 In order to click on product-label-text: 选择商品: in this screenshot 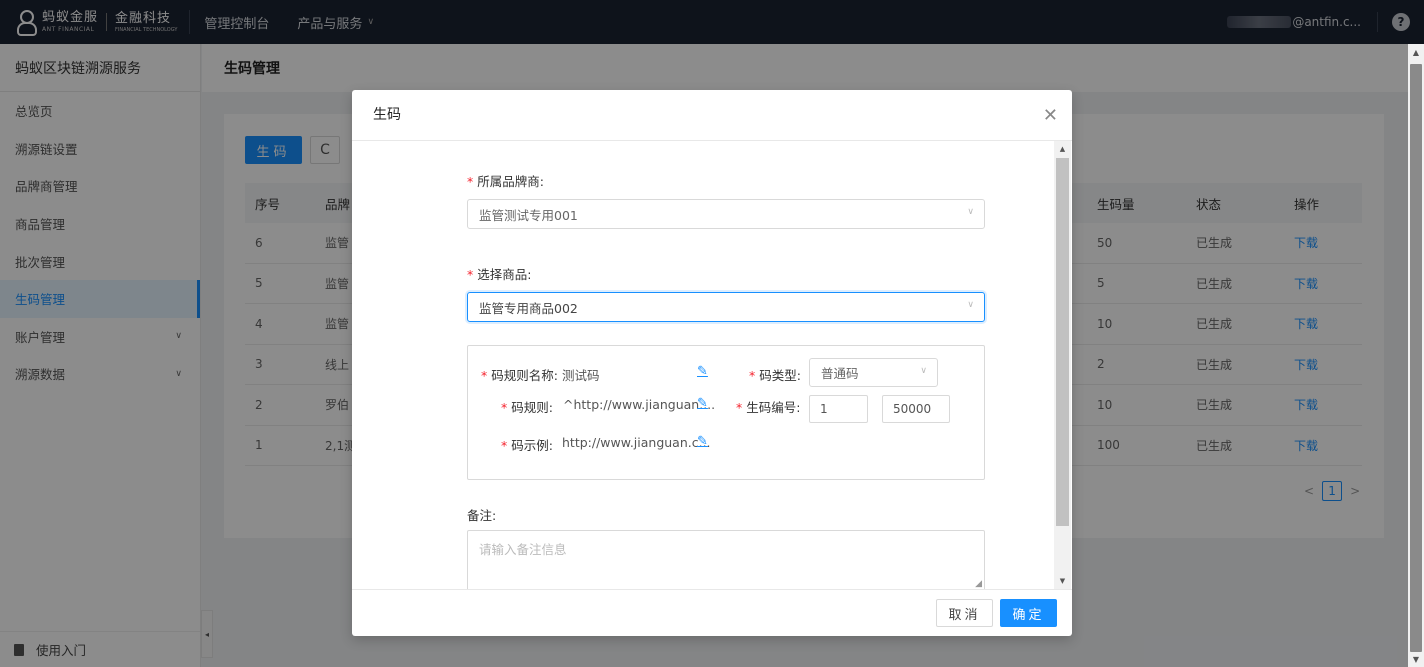, I will do `click(504, 274)`.